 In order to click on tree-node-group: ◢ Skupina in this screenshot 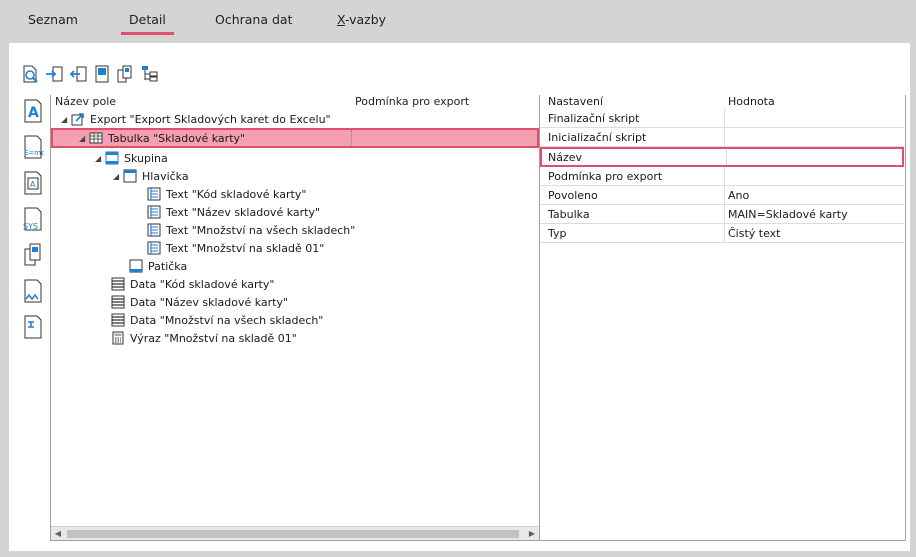, I will do `click(295, 158)`.